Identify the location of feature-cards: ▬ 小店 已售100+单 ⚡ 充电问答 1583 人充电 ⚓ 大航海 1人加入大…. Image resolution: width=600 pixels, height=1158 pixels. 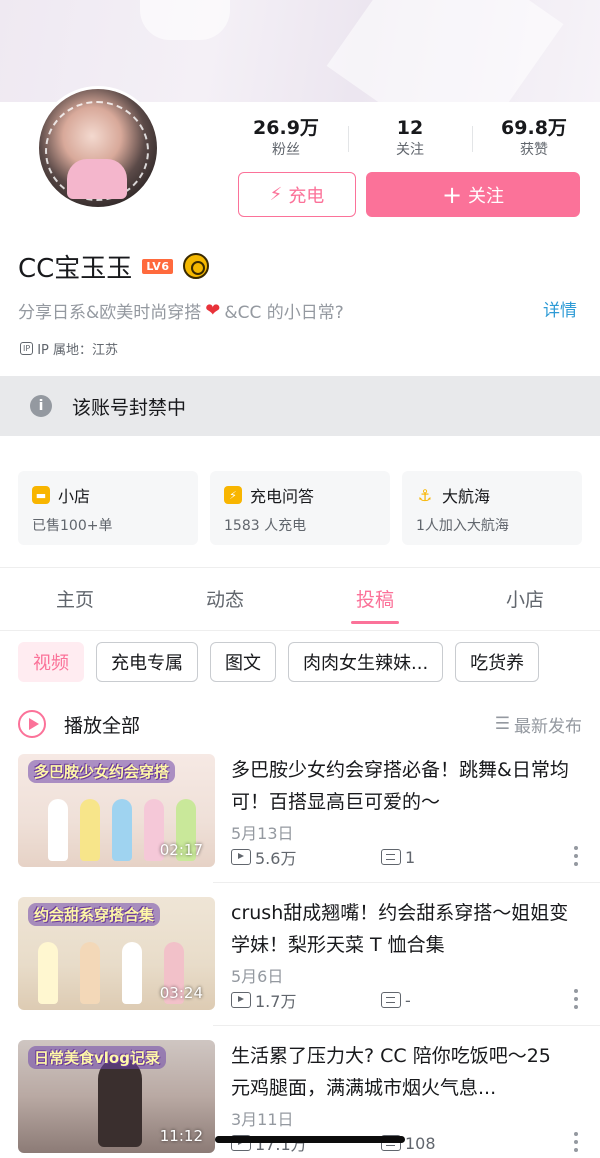
(300, 508).